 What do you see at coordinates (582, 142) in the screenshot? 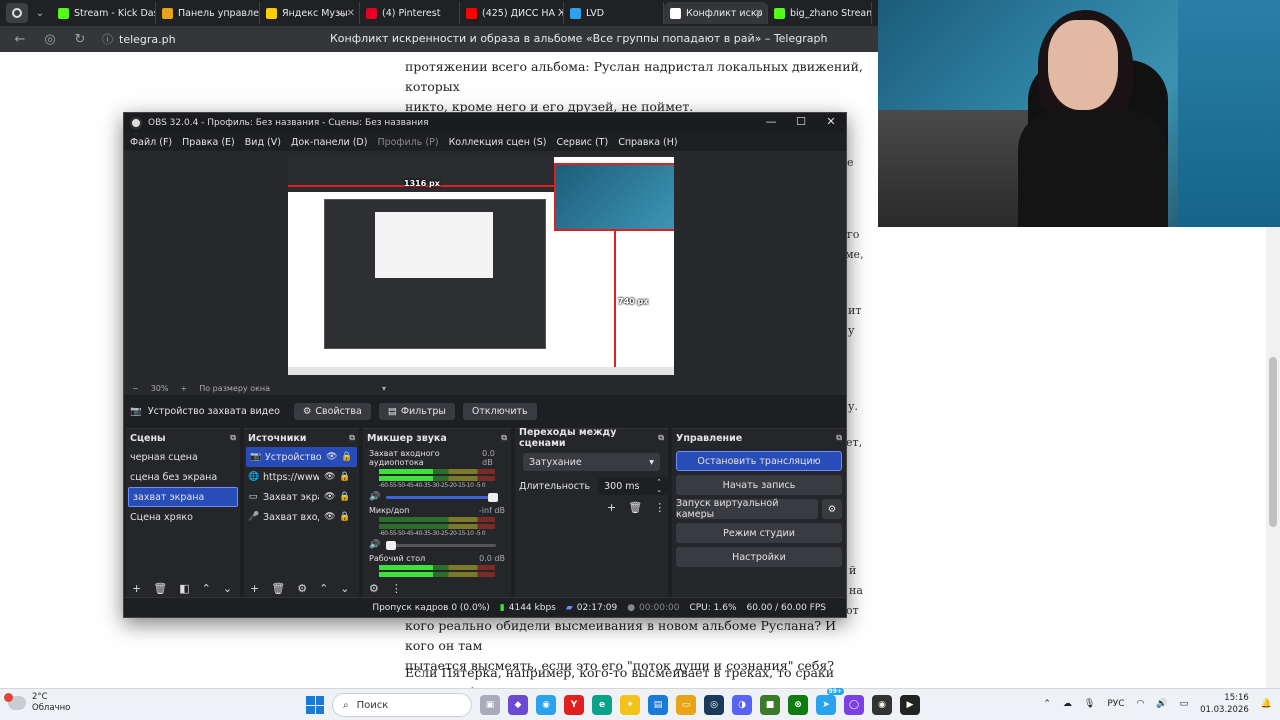
I see `obs-menu-item: Сервис (T)` at bounding box center [582, 142].